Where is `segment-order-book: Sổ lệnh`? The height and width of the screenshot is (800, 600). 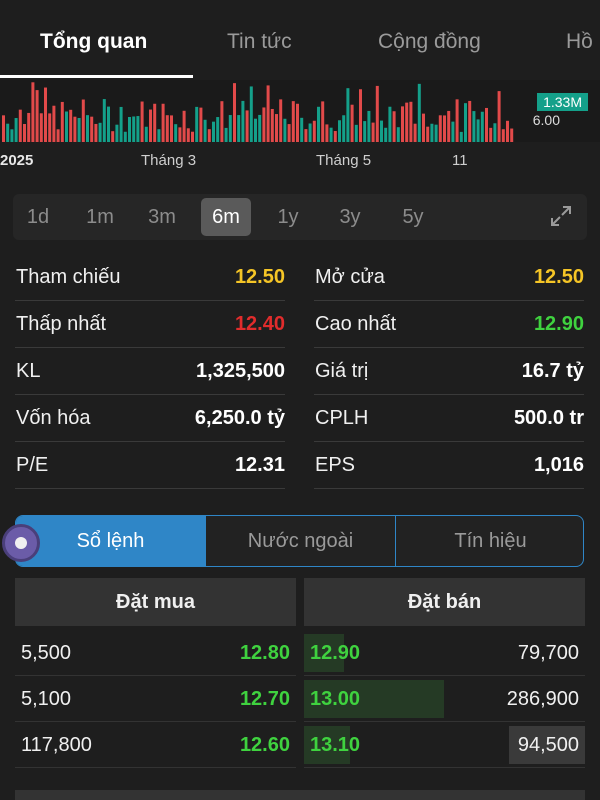
segment-order-book: Sổ lệnh is located at coordinates (110, 541).